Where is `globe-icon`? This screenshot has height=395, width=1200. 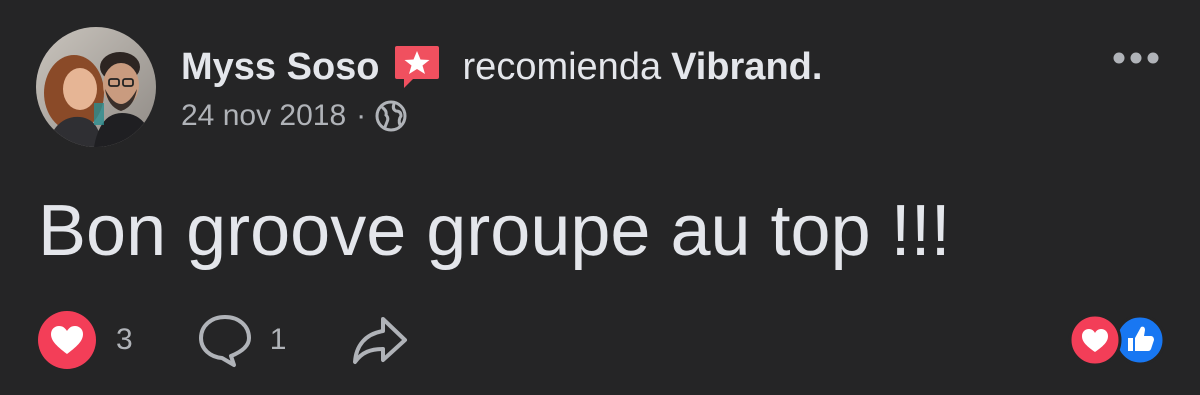
globe-icon is located at coordinates (391, 116).